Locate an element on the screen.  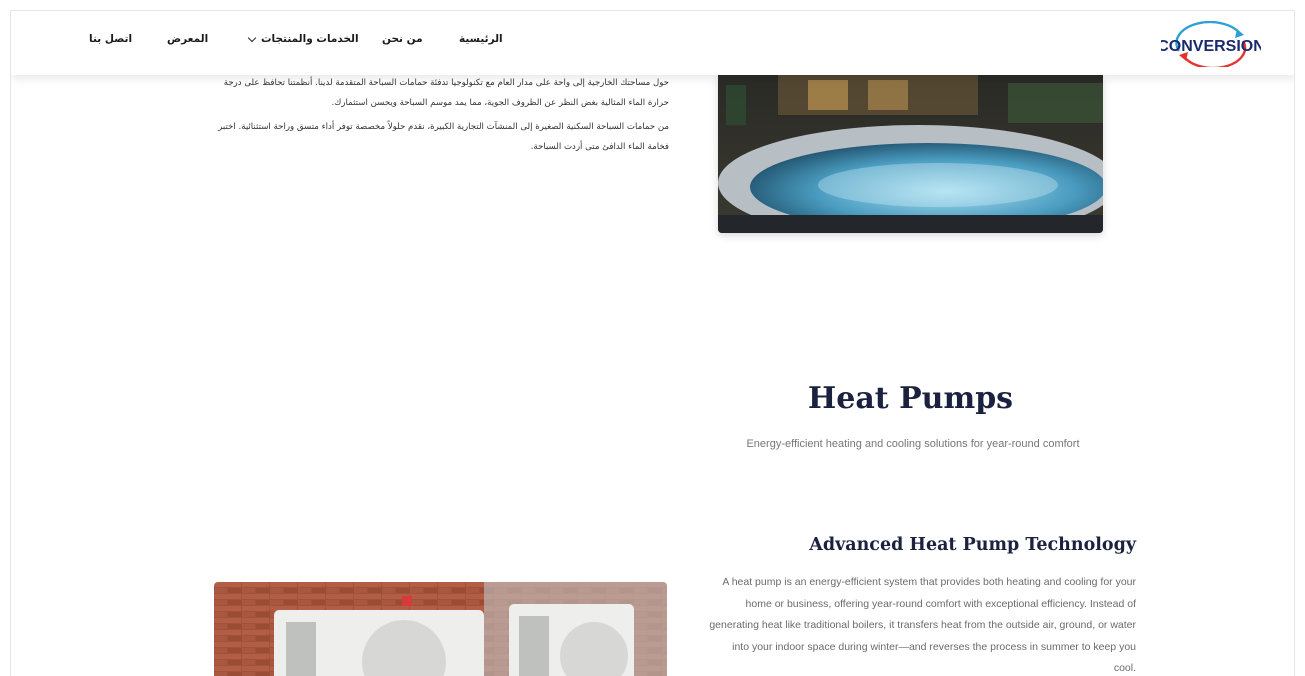
nav-services: الخدمات والمنتجات is located at coordinates (303, 39).